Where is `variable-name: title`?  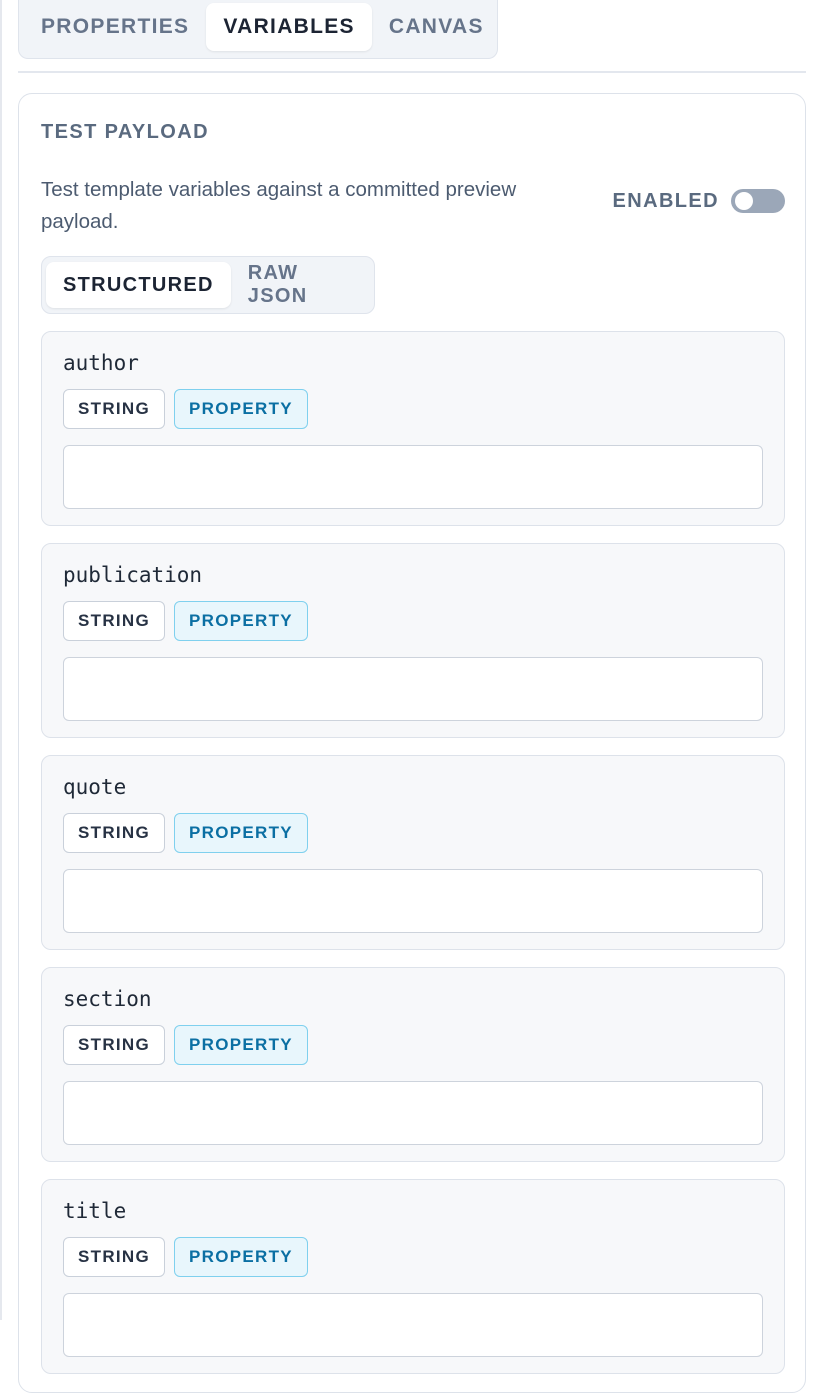 variable-name: title is located at coordinates (95, 1211).